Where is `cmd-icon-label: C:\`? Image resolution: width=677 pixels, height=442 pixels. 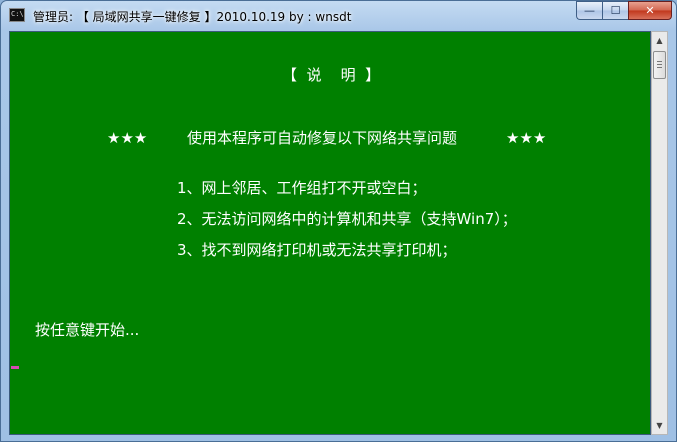 cmd-icon-label: C:\ is located at coordinates (17, 14).